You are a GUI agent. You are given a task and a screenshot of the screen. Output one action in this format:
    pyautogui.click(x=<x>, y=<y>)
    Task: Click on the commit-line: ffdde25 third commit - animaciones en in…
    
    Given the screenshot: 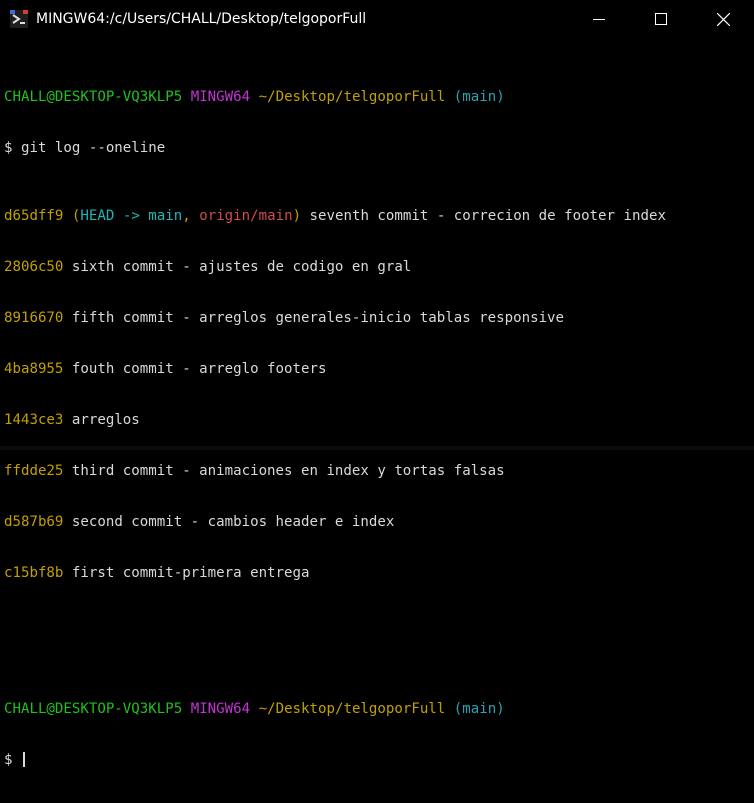 What is the action you would take?
    pyautogui.click(x=364, y=471)
    